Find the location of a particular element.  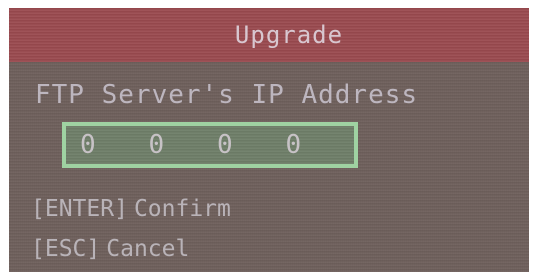

cancel-label: Cancel is located at coordinates (148, 249).